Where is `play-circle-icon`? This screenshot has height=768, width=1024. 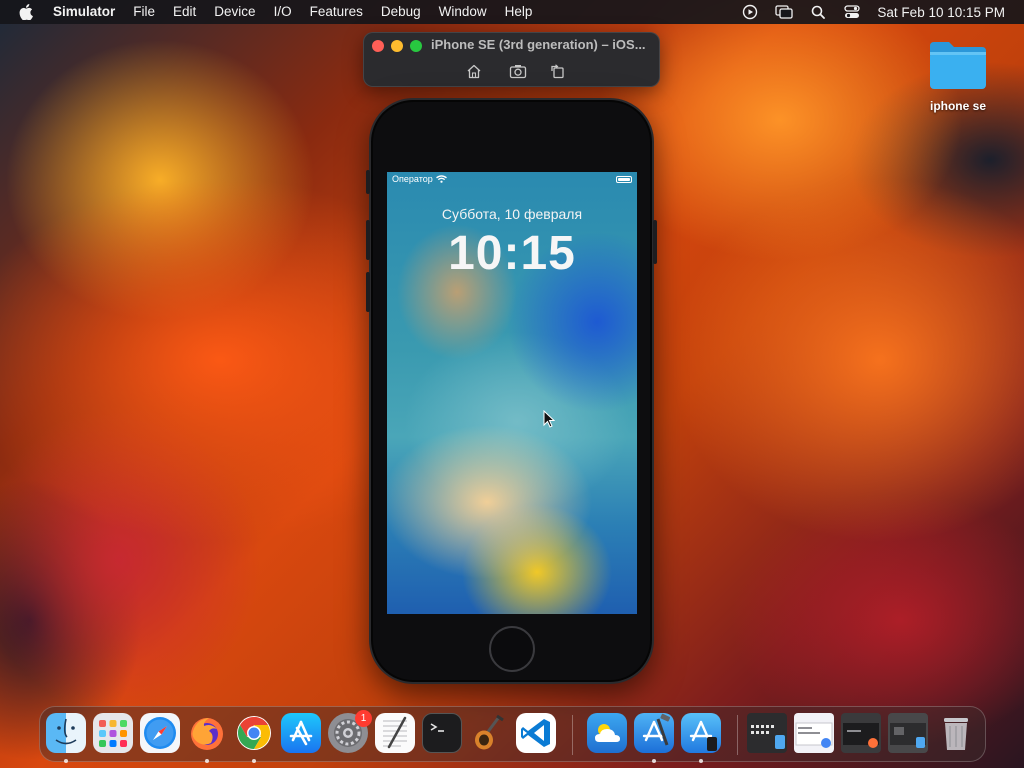 play-circle-icon is located at coordinates (750, 12).